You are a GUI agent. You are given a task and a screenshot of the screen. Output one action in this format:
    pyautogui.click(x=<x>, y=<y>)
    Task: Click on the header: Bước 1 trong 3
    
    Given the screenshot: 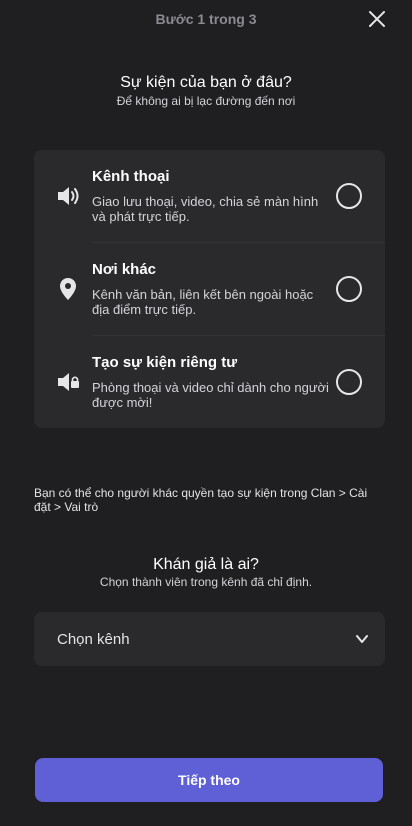 What is the action you would take?
    pyautogui.click(x=206, y=20)
    